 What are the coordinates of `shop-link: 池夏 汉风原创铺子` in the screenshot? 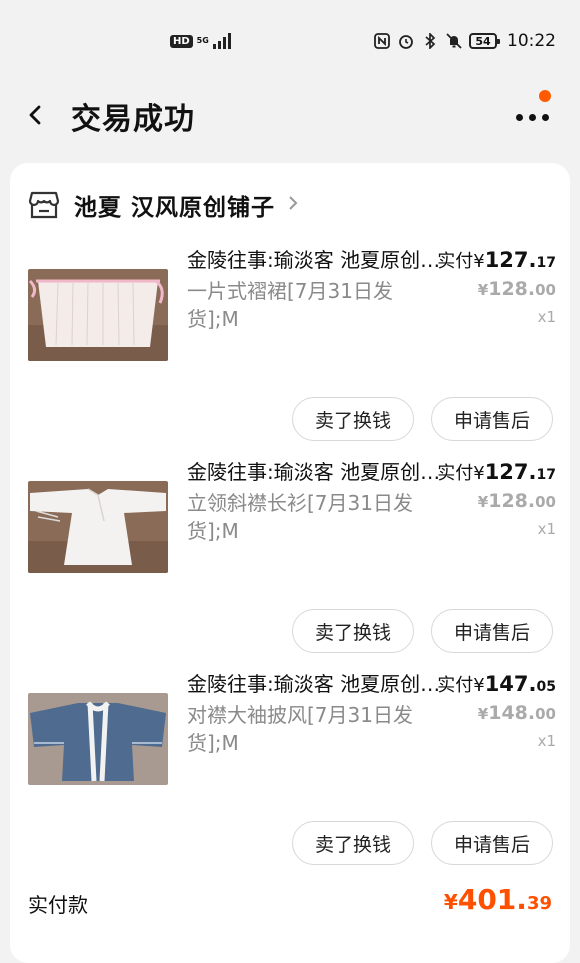 It's located at (163, 205).